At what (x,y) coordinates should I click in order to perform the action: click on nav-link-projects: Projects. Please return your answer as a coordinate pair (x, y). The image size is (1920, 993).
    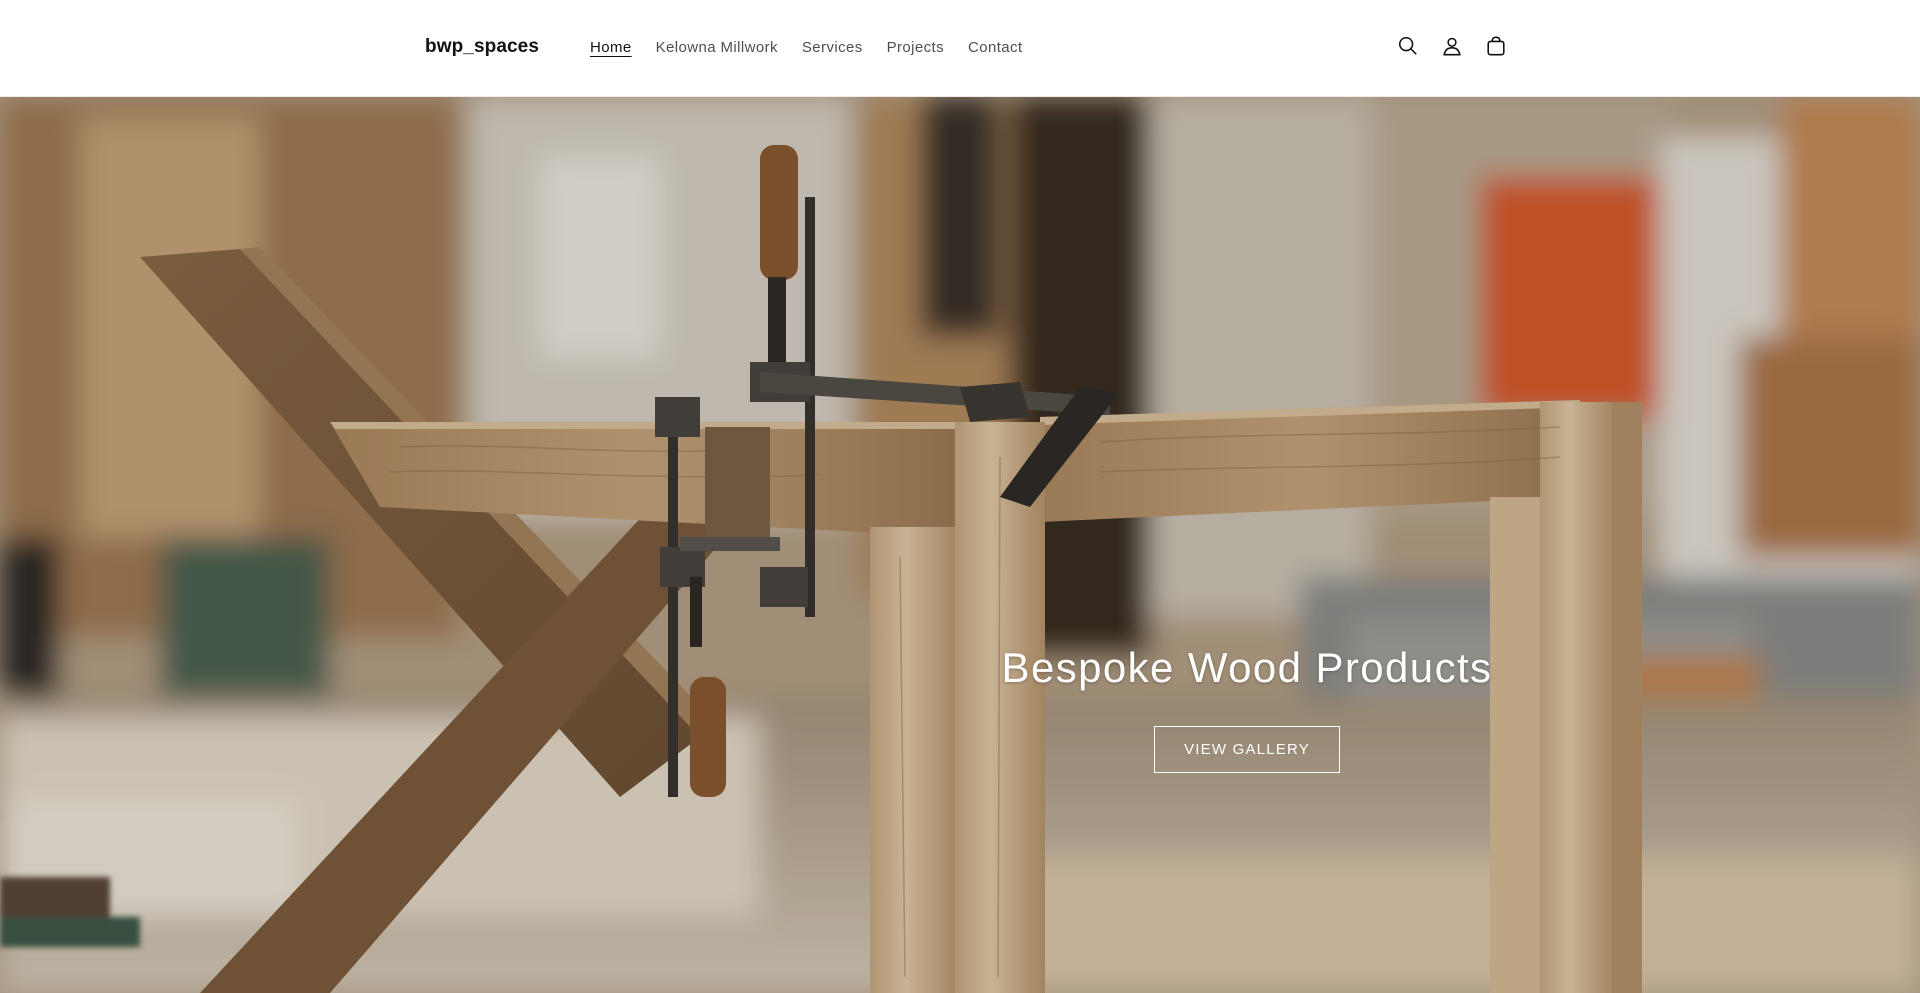
    Looking at the image, I should click on (915, 48).